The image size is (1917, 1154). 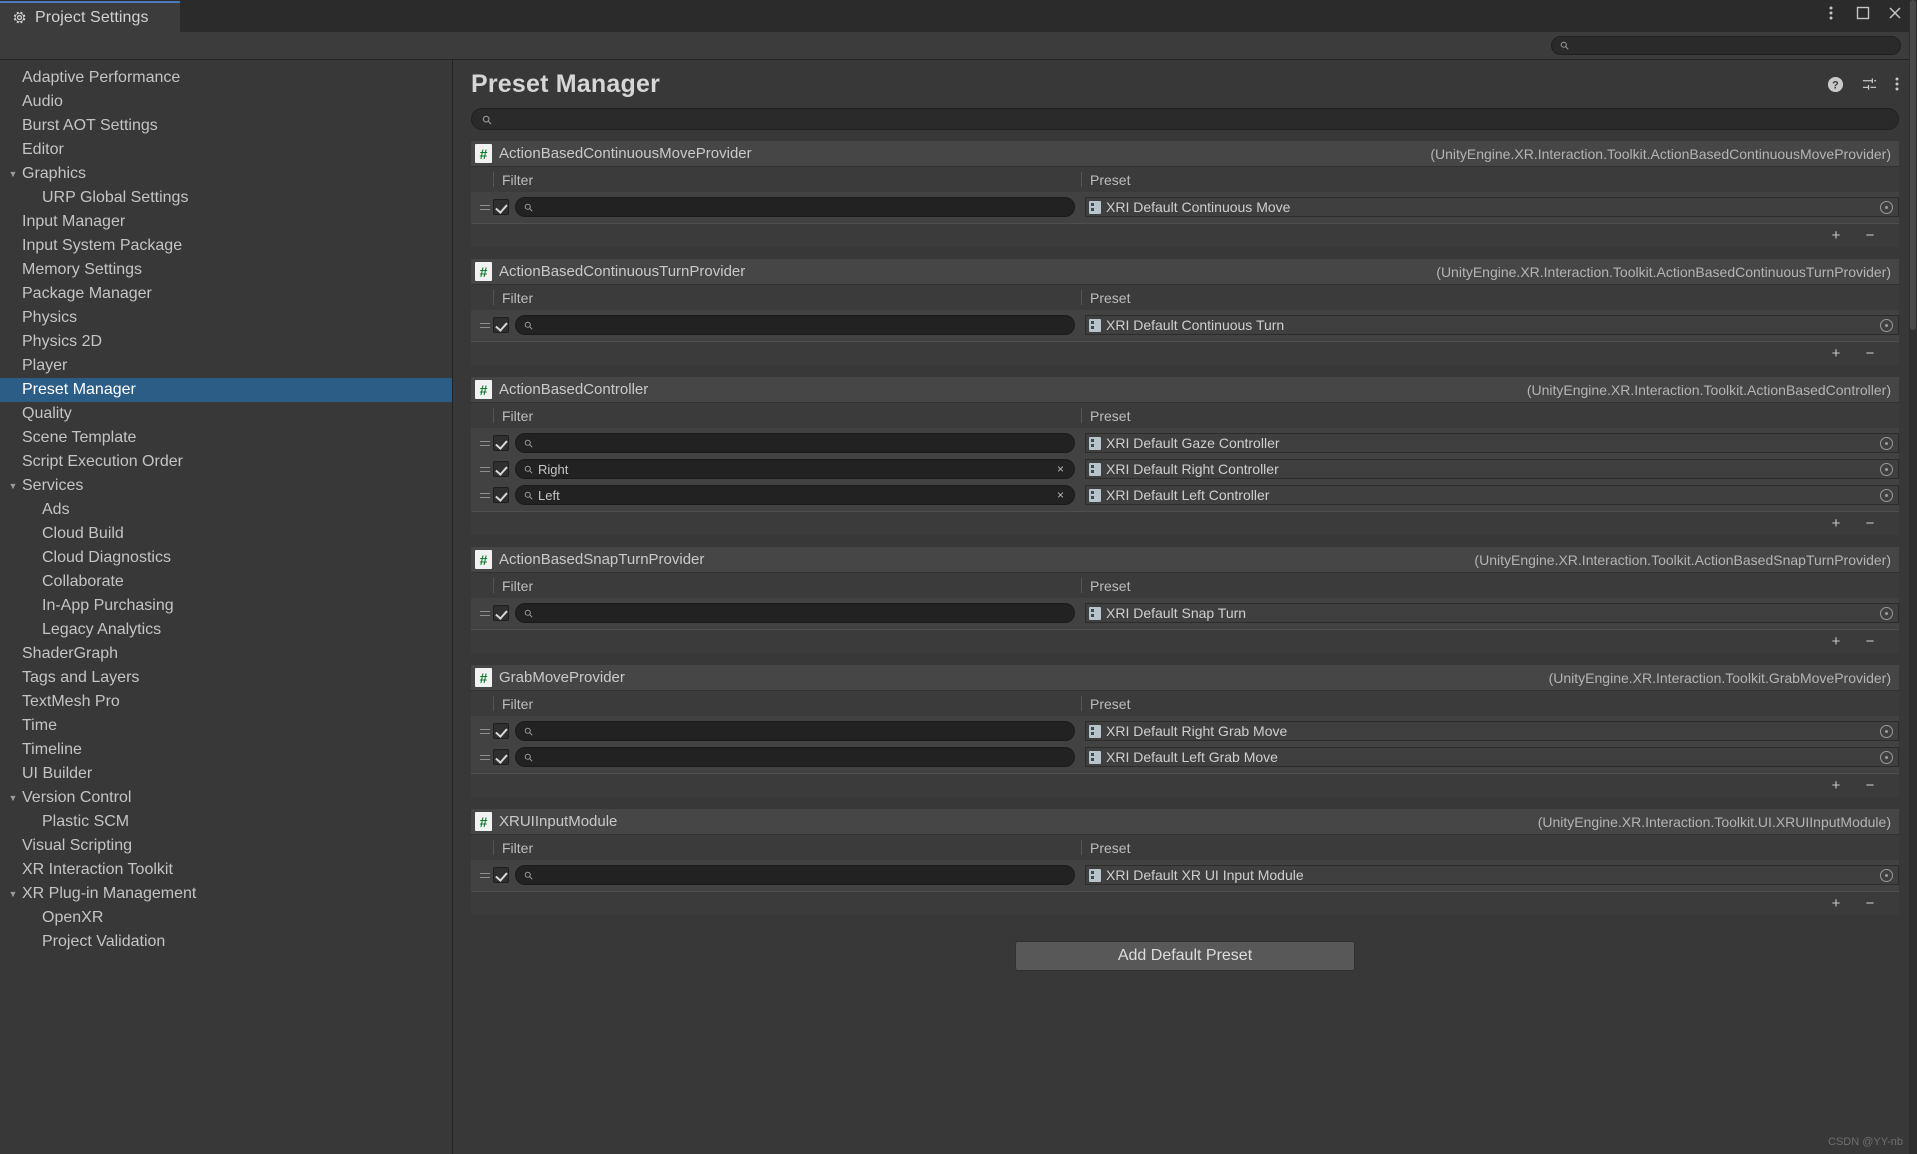 What do you see at coordinates (90, 16) in the screenshot?
I see `tab-project-settings: Project Settings` at bounding box center [90, 16].